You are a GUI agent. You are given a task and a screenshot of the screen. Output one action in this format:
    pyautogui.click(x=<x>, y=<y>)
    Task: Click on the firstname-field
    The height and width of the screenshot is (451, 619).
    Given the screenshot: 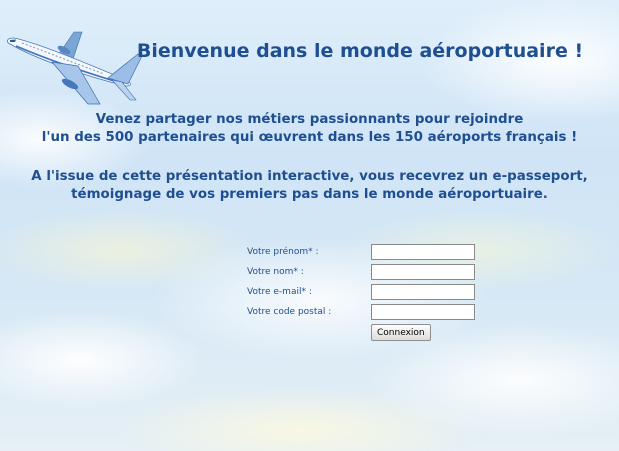 What is the action you would take?
    pyautogui.click(x=423, y=252)
    